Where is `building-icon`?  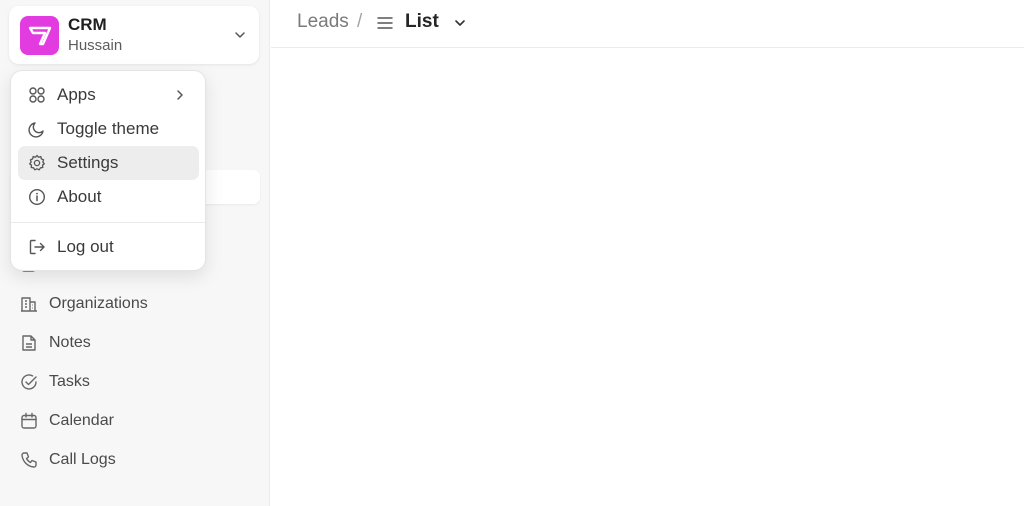 building-icon is located at coordinates (29, 304).